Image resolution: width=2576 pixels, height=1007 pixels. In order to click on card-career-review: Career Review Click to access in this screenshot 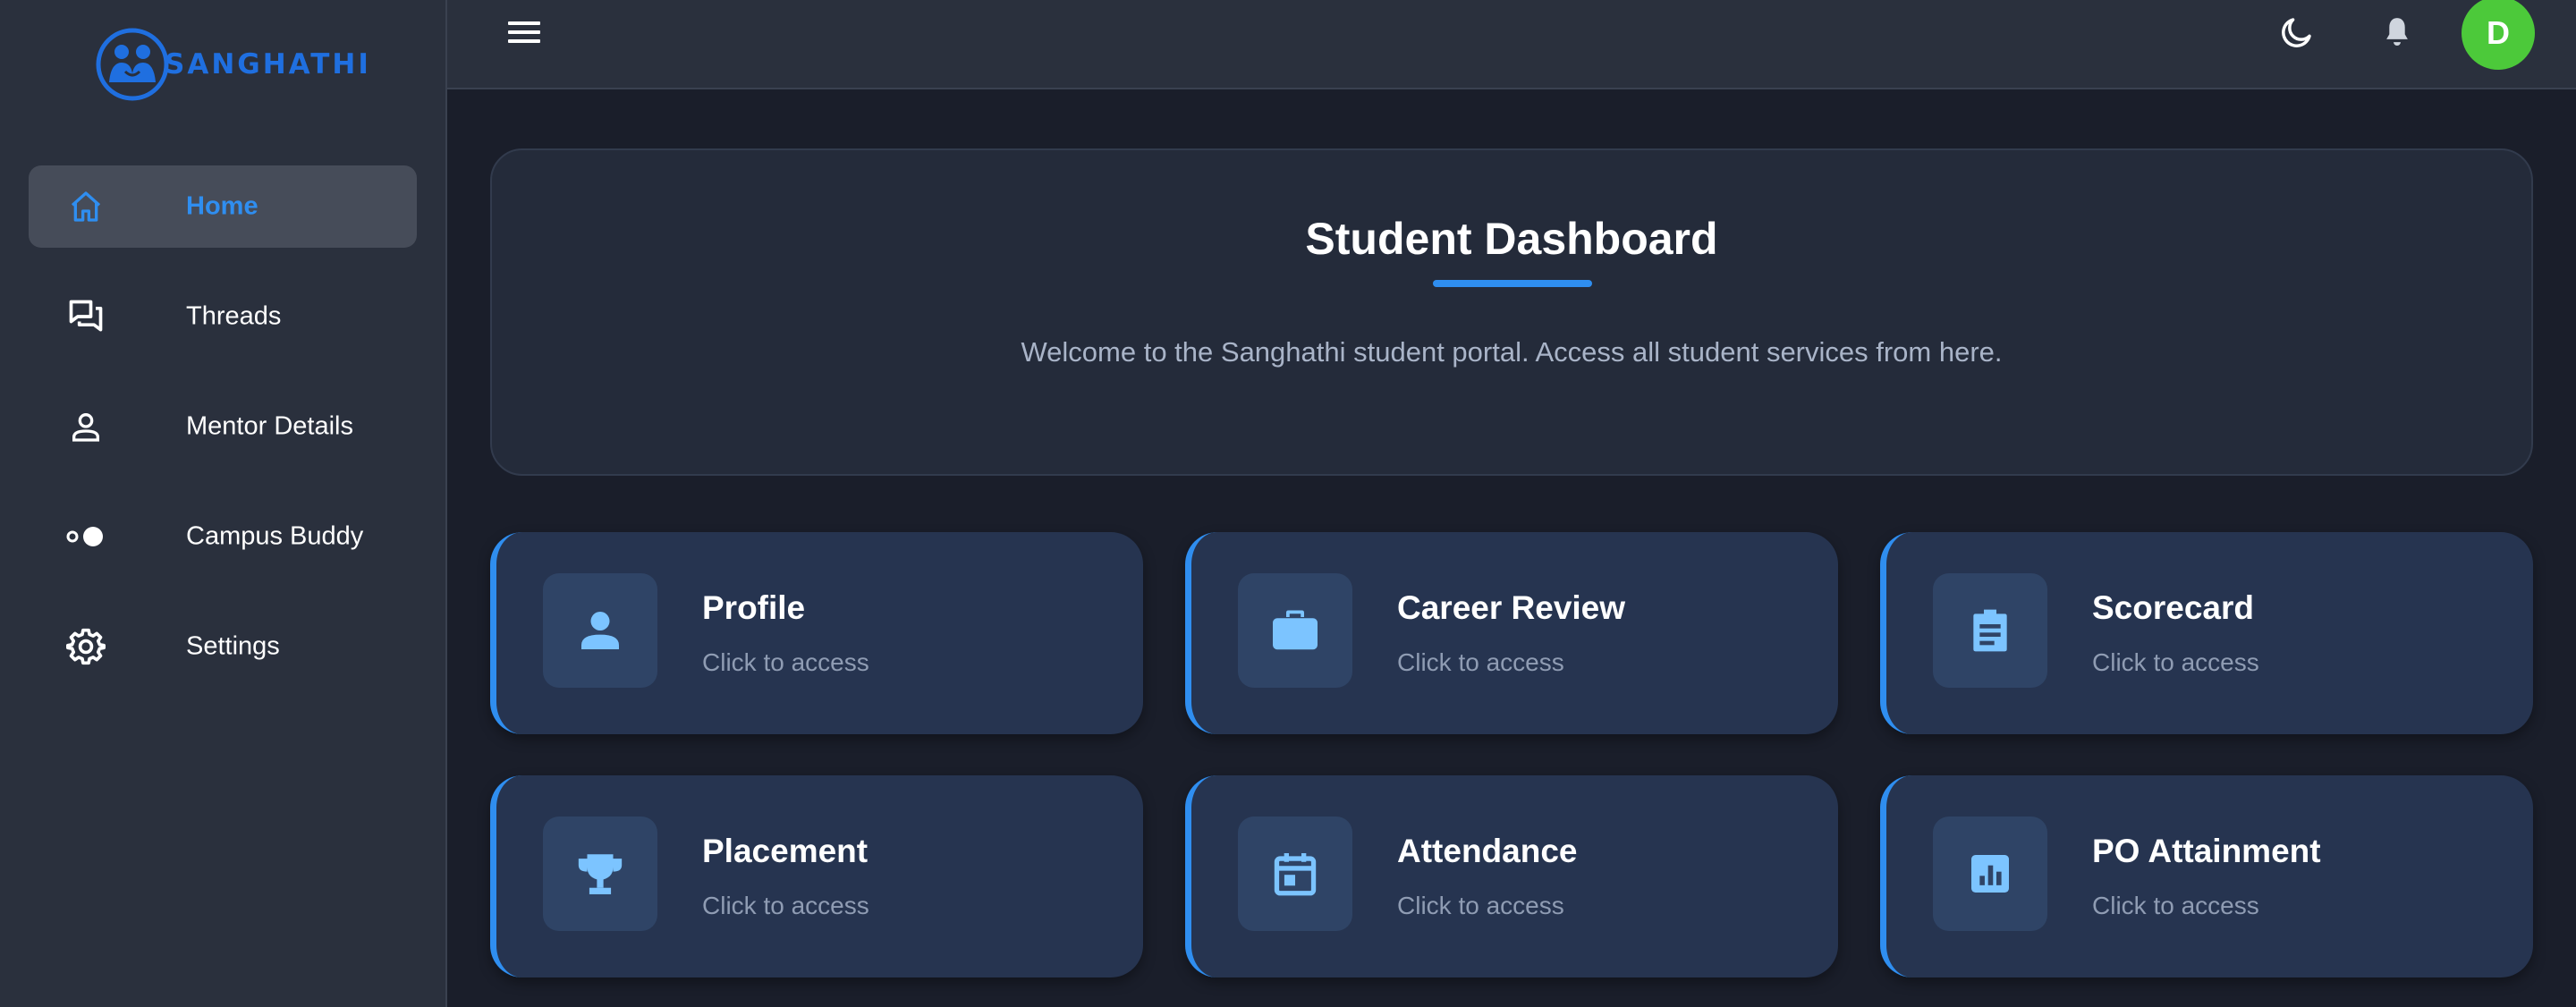, I will do `click(1511, 633)`.